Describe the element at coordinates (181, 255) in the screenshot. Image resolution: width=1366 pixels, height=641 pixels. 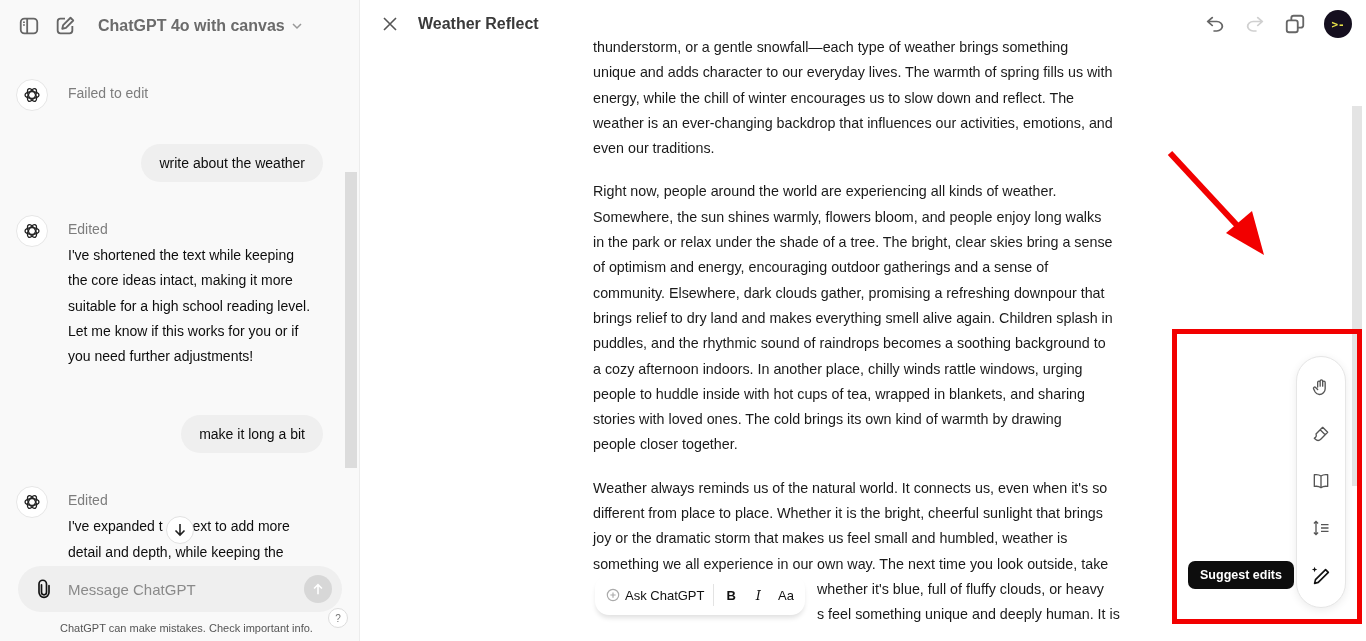
I see `assistant-message-line: I've shortened the text while keeping` at that location.